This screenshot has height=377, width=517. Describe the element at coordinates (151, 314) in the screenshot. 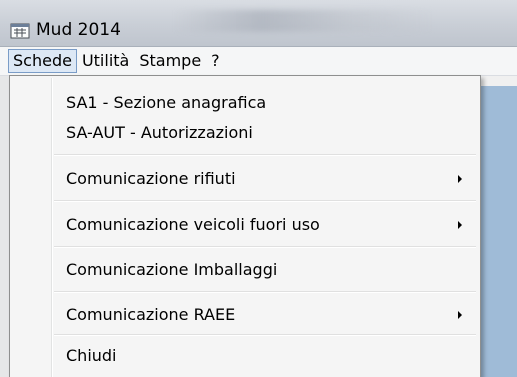

I see `menu-item-label: Comunicazione RAEE` at that location.